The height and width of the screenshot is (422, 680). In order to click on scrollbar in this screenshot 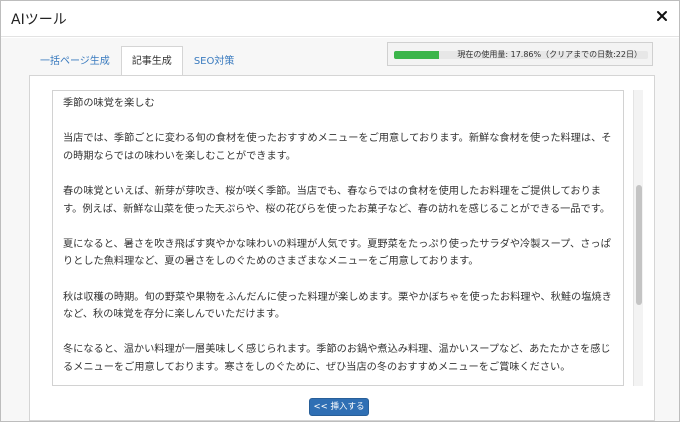, I will do `click(638, 238)`.